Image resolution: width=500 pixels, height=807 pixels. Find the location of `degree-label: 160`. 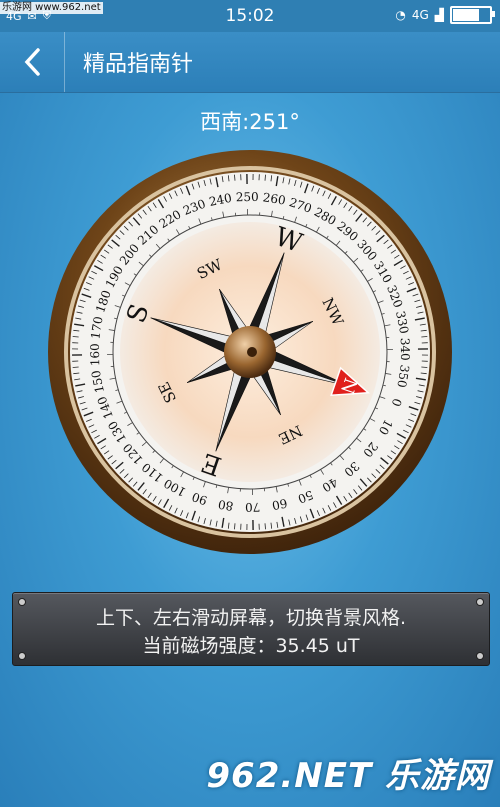

degree-label: 160 is located at coordinates (95, 354).